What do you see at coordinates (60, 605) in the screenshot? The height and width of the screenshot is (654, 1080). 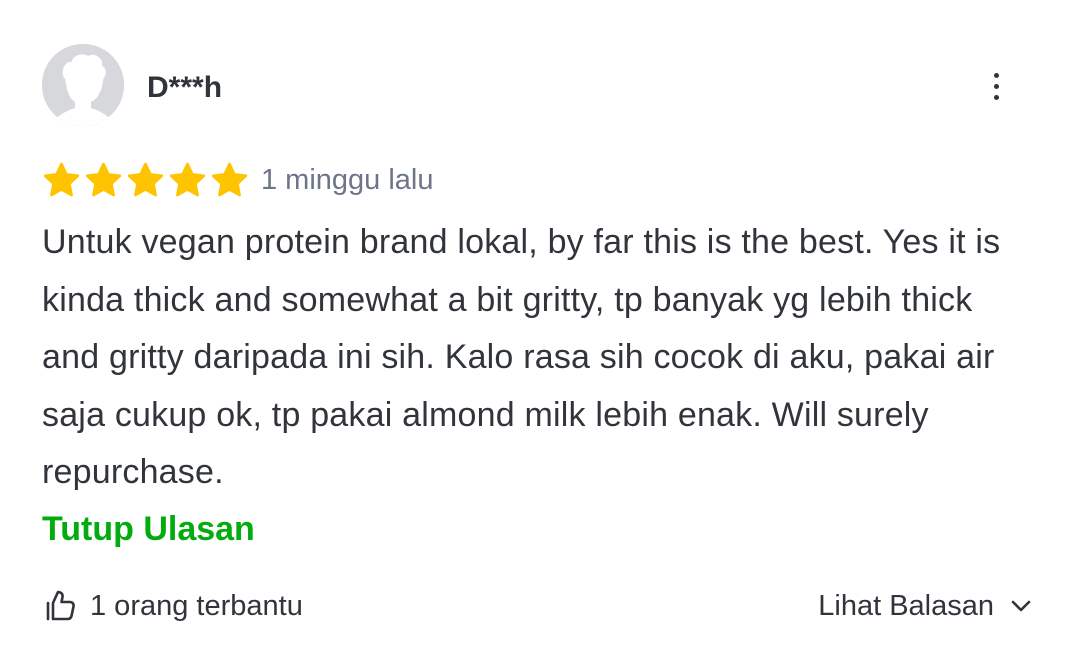 I see `thumbs-up-icon` at bounding box center [60, 605].